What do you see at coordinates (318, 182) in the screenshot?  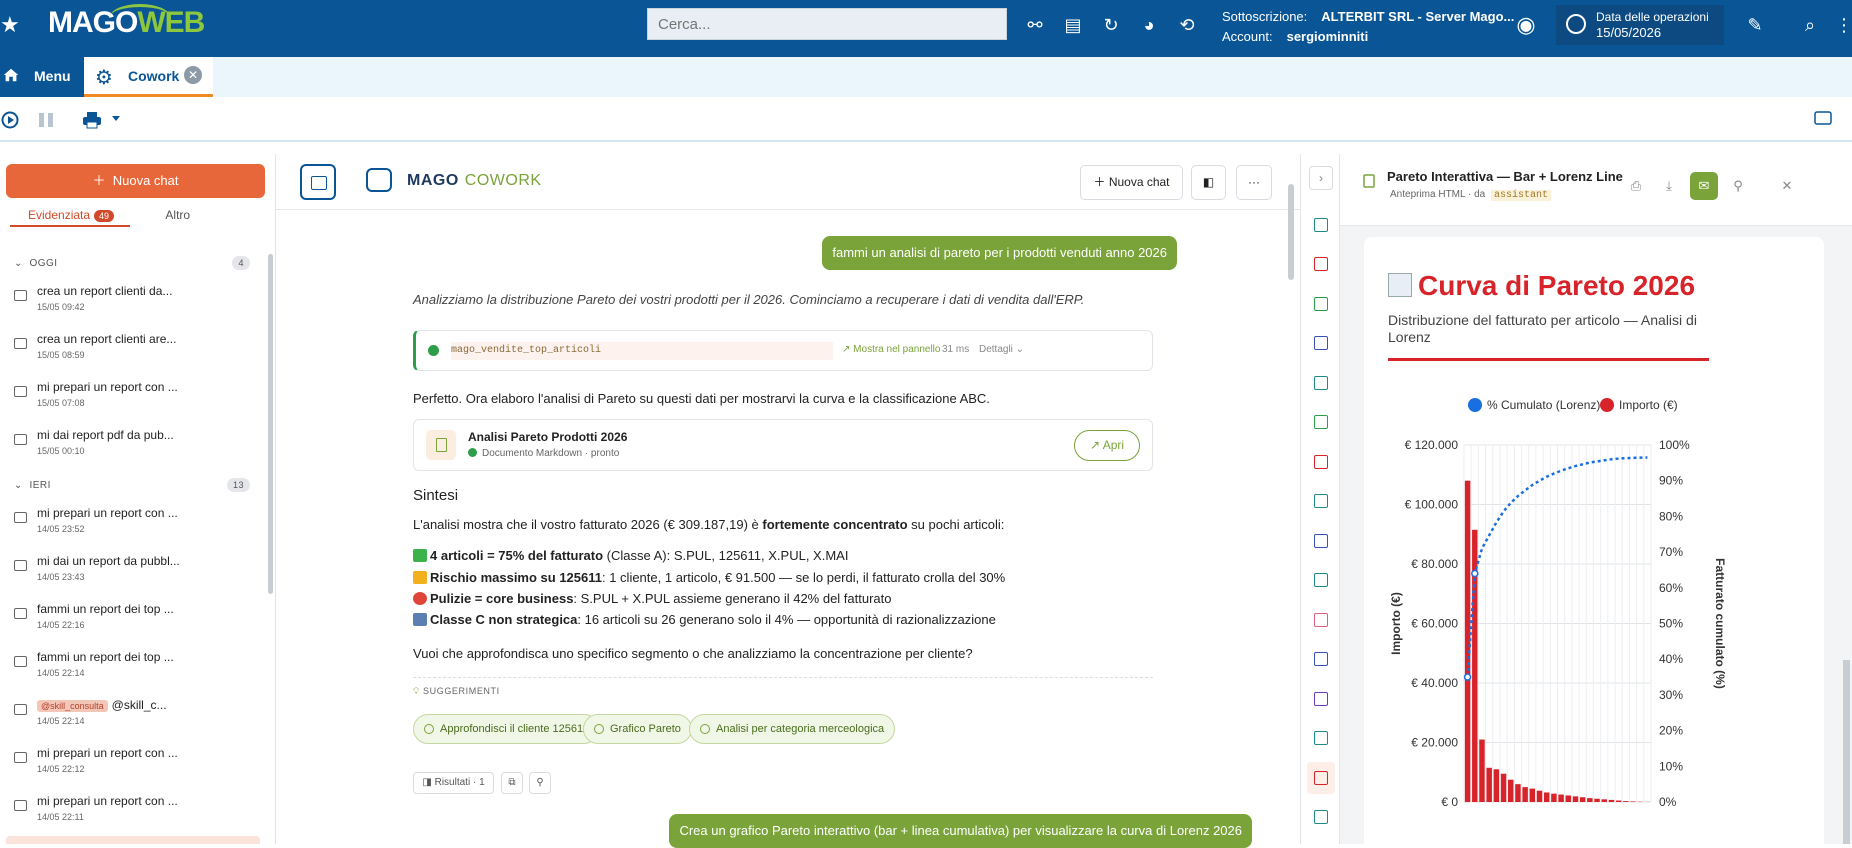 I see `toggle-sidebar-button` at bounding box center [318, 182].